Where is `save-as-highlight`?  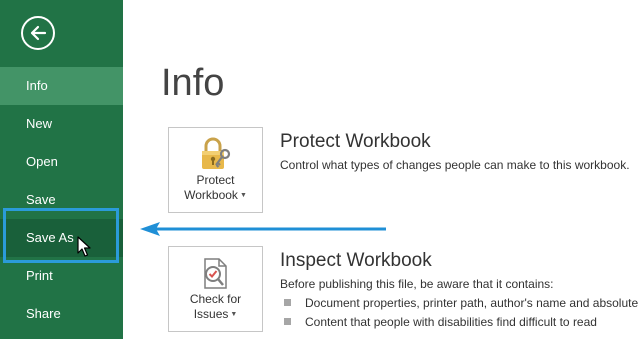 save-as-highlight is located at coordinates (61, 235).